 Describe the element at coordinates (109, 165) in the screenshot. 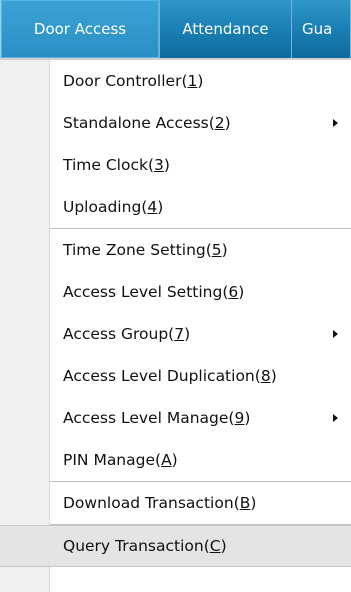

I see `menu-item-label: Time Clock(` at that location.